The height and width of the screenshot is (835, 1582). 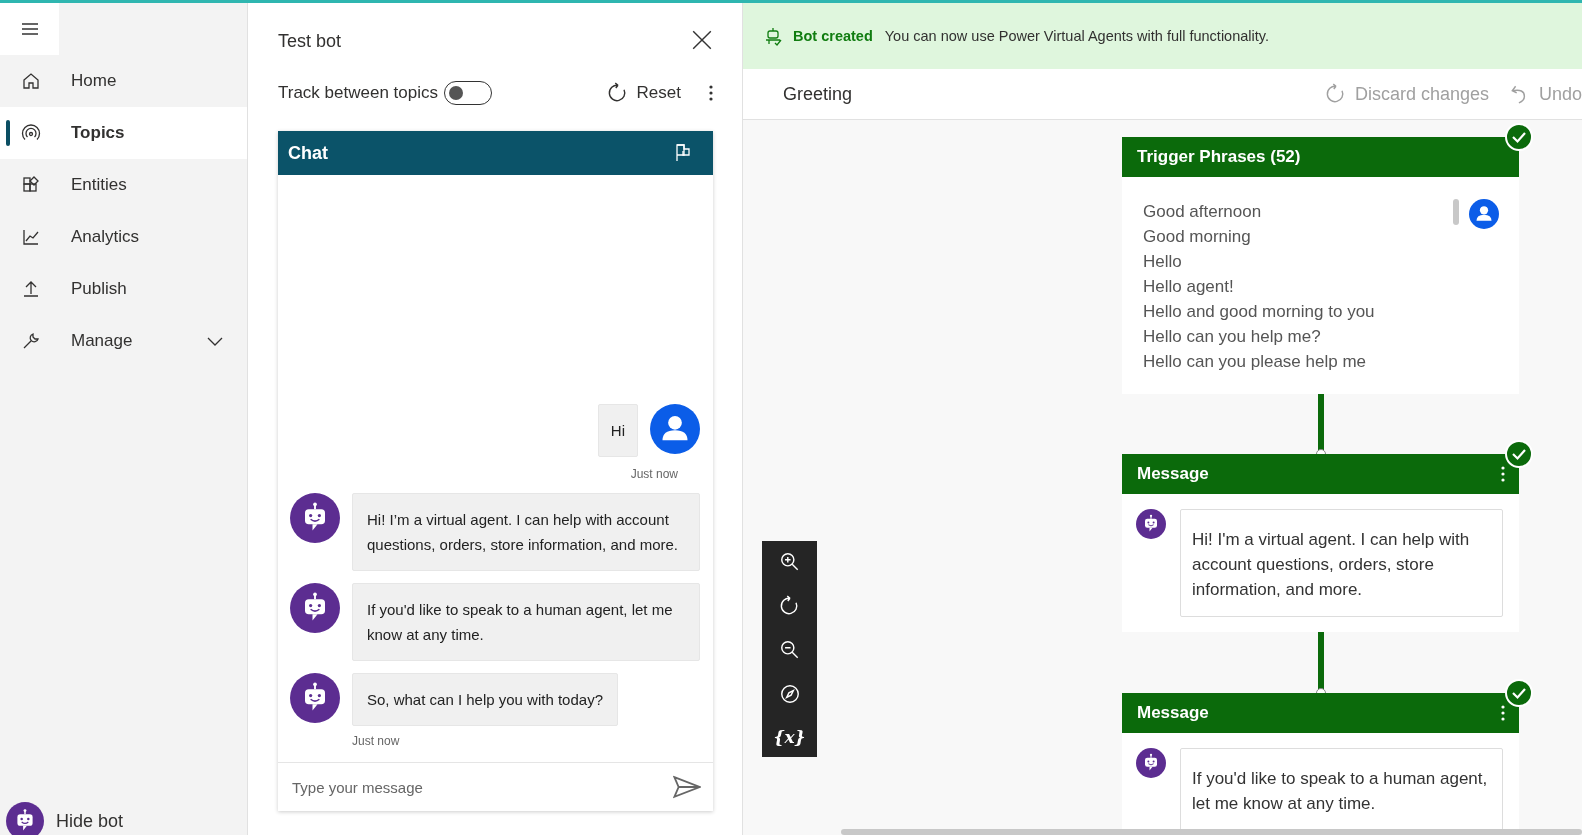 What do you see at coordinates (123, 289) in the screenshot?
I see `sidebar-item: Publish` at bounding box center [123, 289].